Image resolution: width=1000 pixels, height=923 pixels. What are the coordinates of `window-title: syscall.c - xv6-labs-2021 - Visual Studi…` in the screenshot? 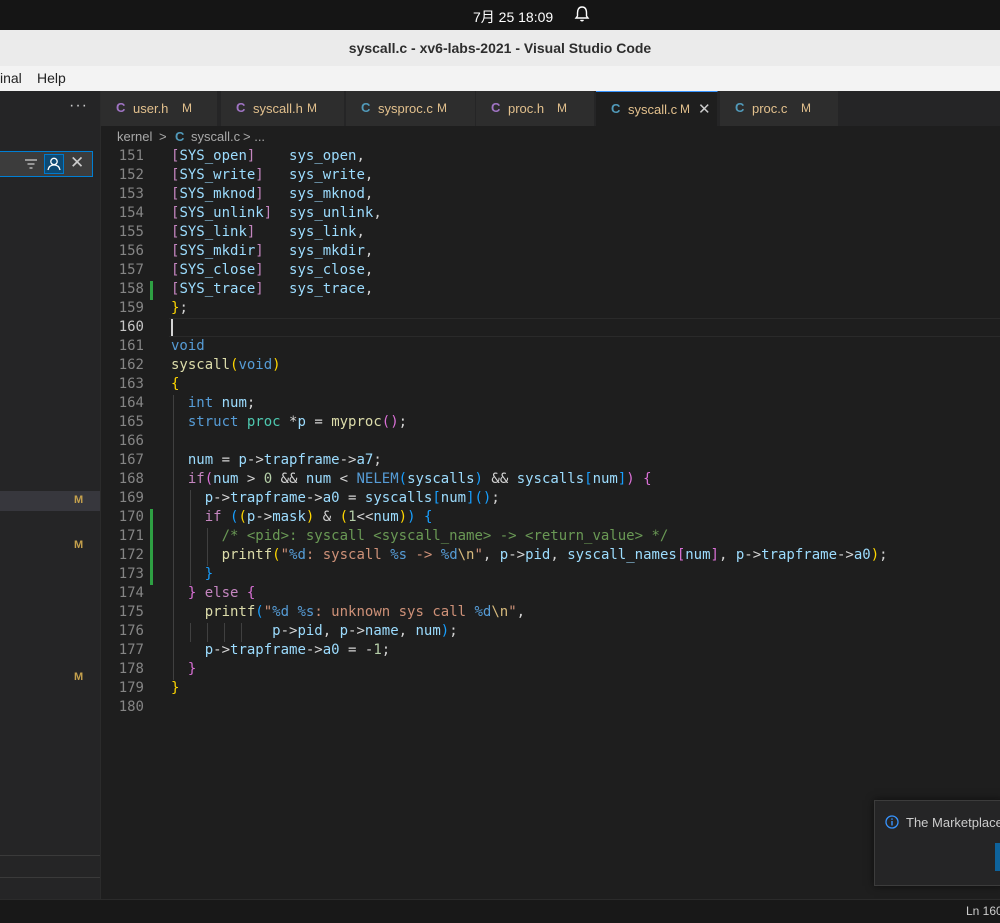 It's located at (500, 48).